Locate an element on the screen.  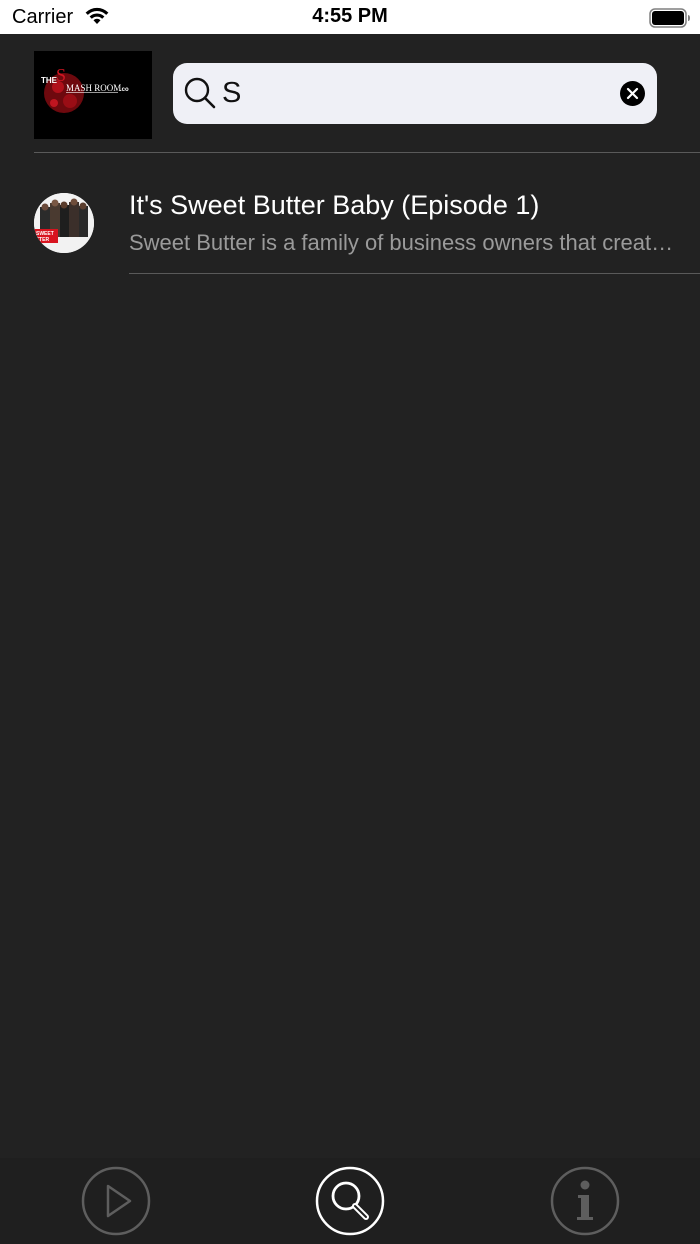
tab-info is located at coordinates (585, 1201).